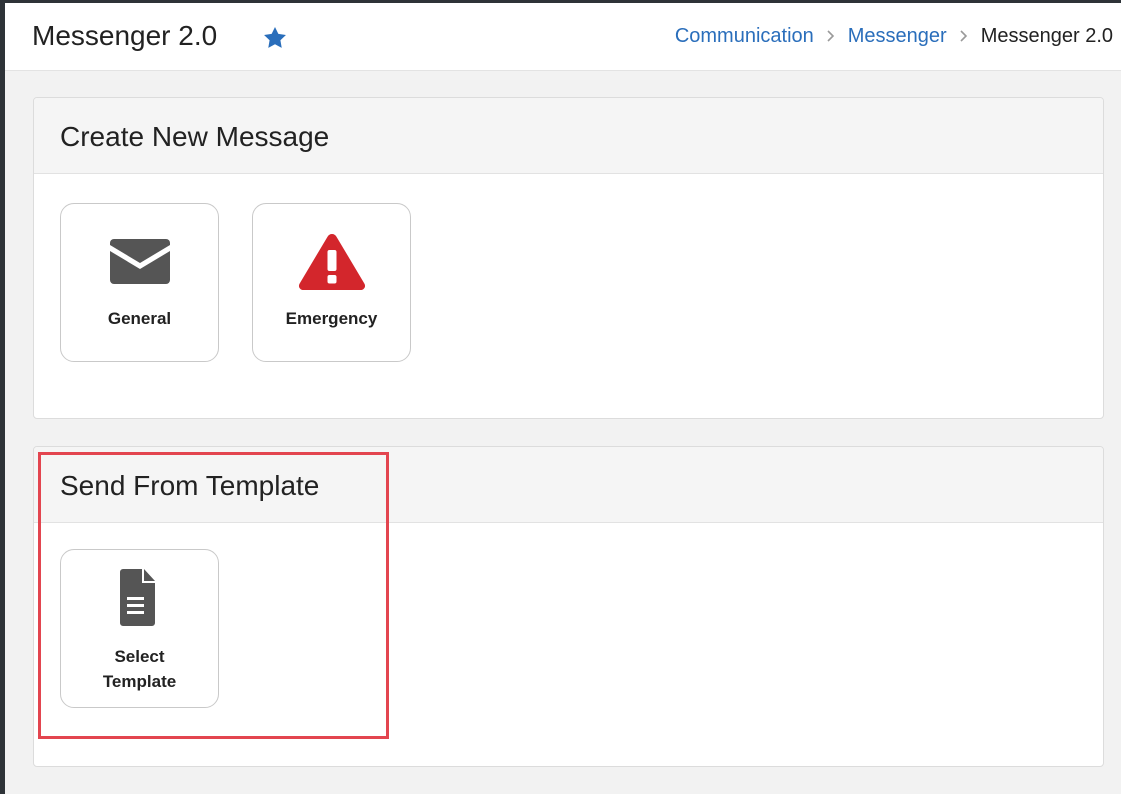 Image resolution: width=1121 pixels, height=794 pixels. What do you see at coordinates (195, 136) in the screenshot?
I see `panel-title: Create New Message` at bounding box center [195, 136].